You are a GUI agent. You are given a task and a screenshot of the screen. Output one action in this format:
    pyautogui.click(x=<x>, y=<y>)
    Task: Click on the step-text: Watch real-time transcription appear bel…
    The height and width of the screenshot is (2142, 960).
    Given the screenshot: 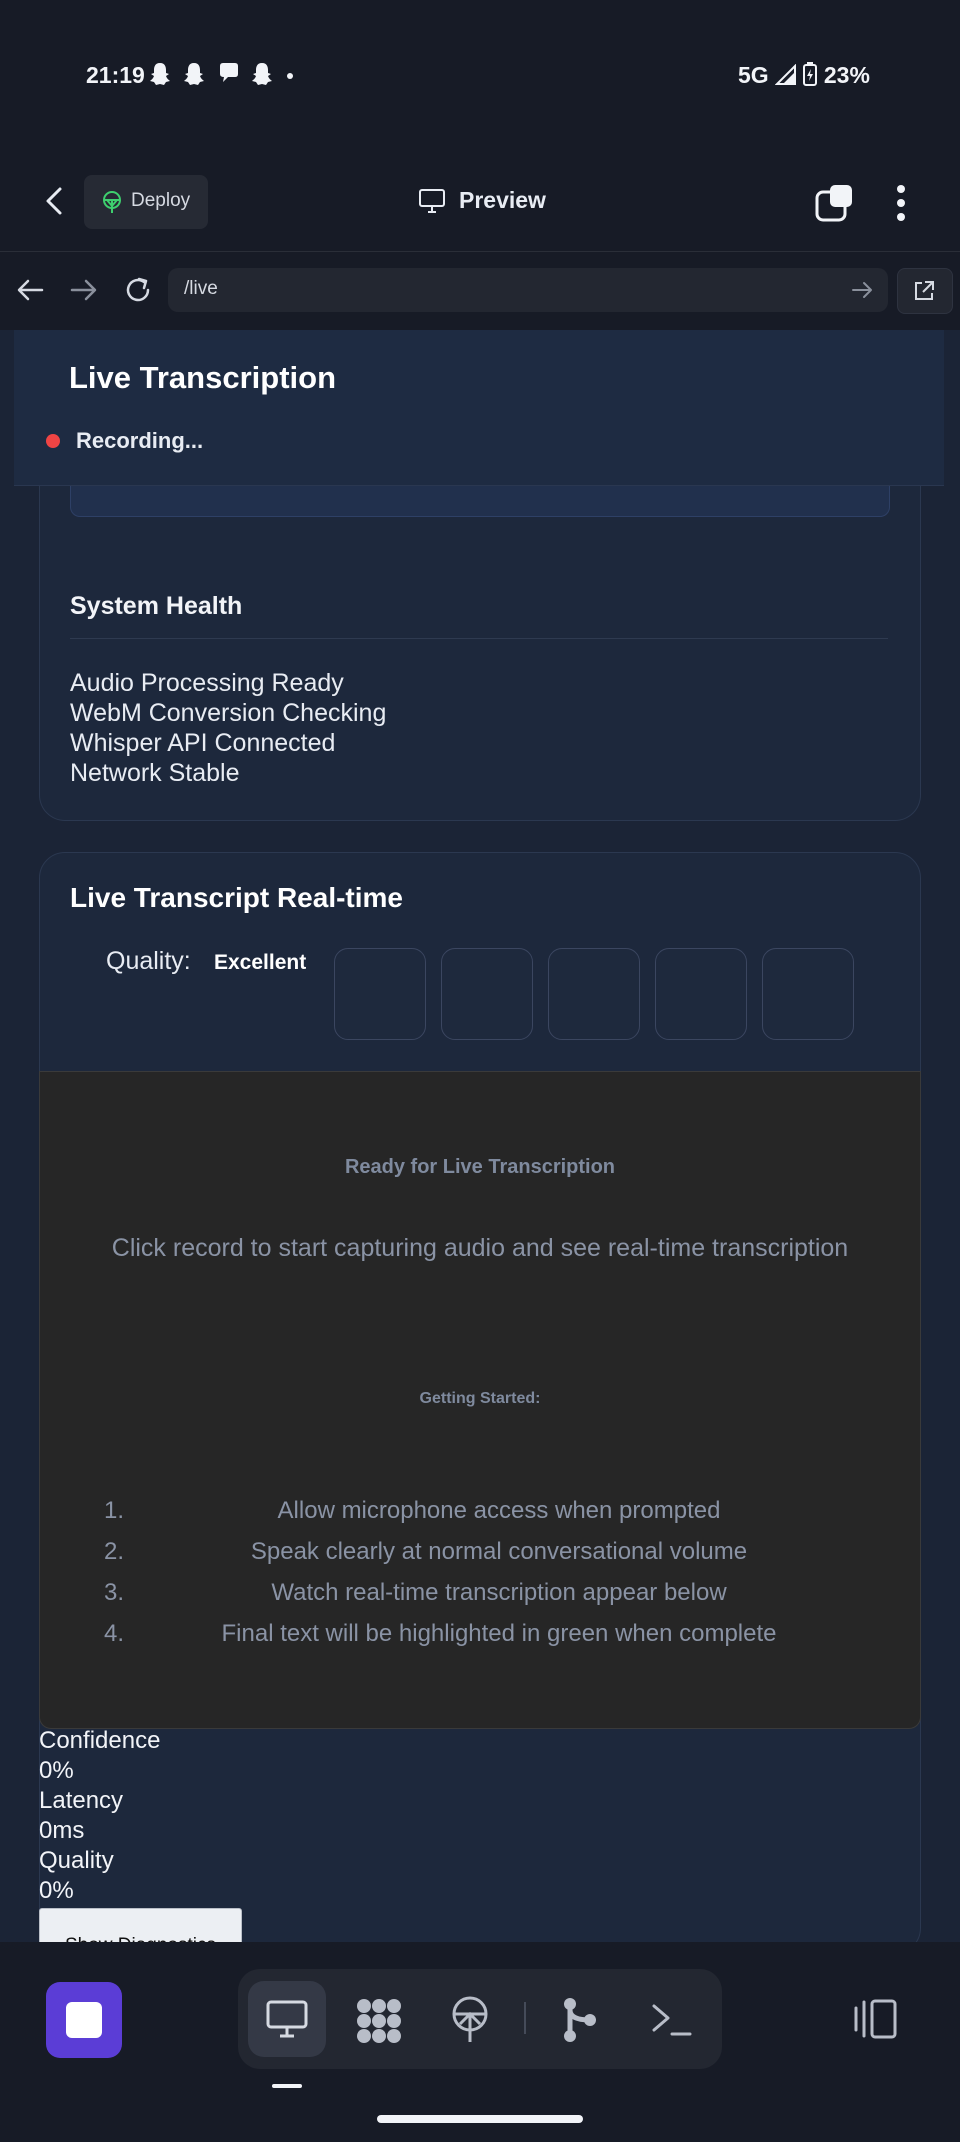 What is the action you would take?
    pyautogui.click(x=499, y=1592)
    